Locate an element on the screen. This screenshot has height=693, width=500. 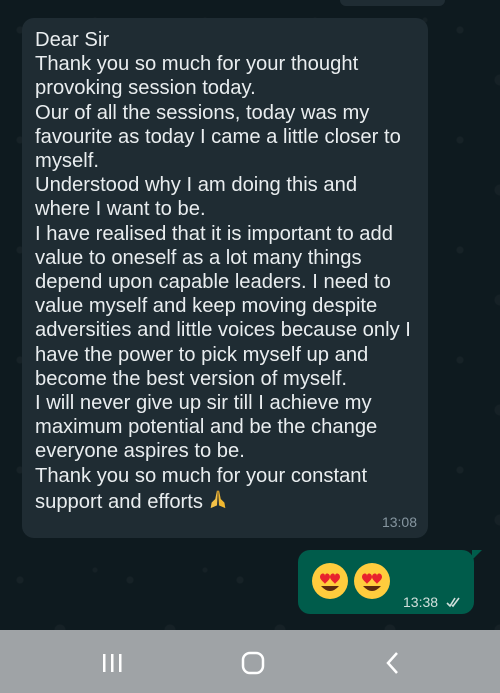
outgoing-message-time: 13:38 is located at coordinates (421, 602).